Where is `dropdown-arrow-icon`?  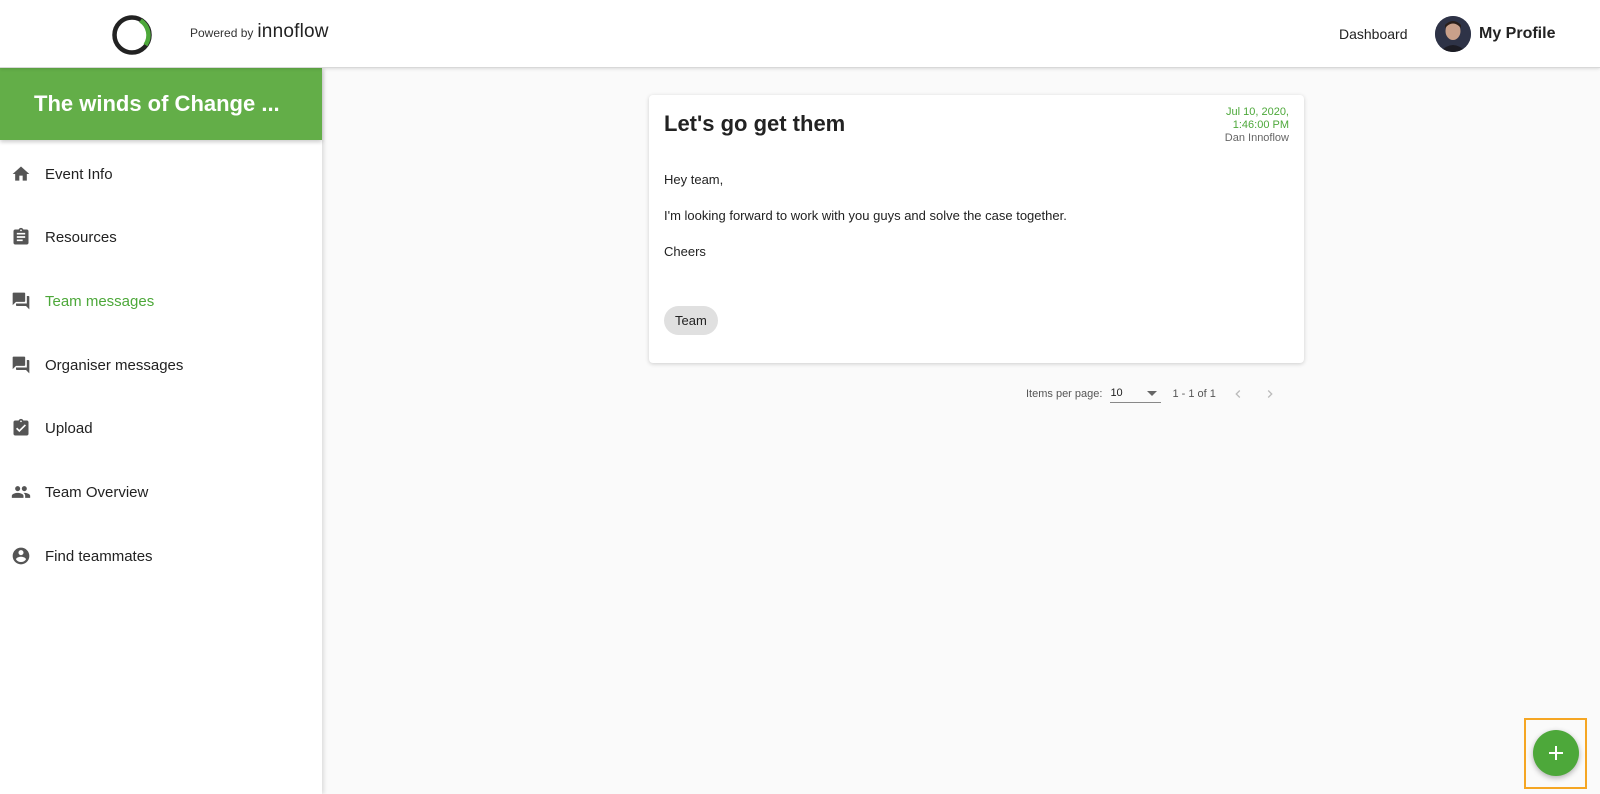
dropdown-arrow-icon is located at coordinates (1152, 393).